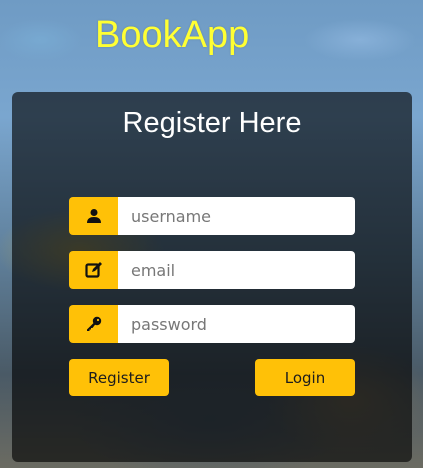 This screenshot has height=468, width=423. I want to click on panel-title: Register Here, so click(212, 123).